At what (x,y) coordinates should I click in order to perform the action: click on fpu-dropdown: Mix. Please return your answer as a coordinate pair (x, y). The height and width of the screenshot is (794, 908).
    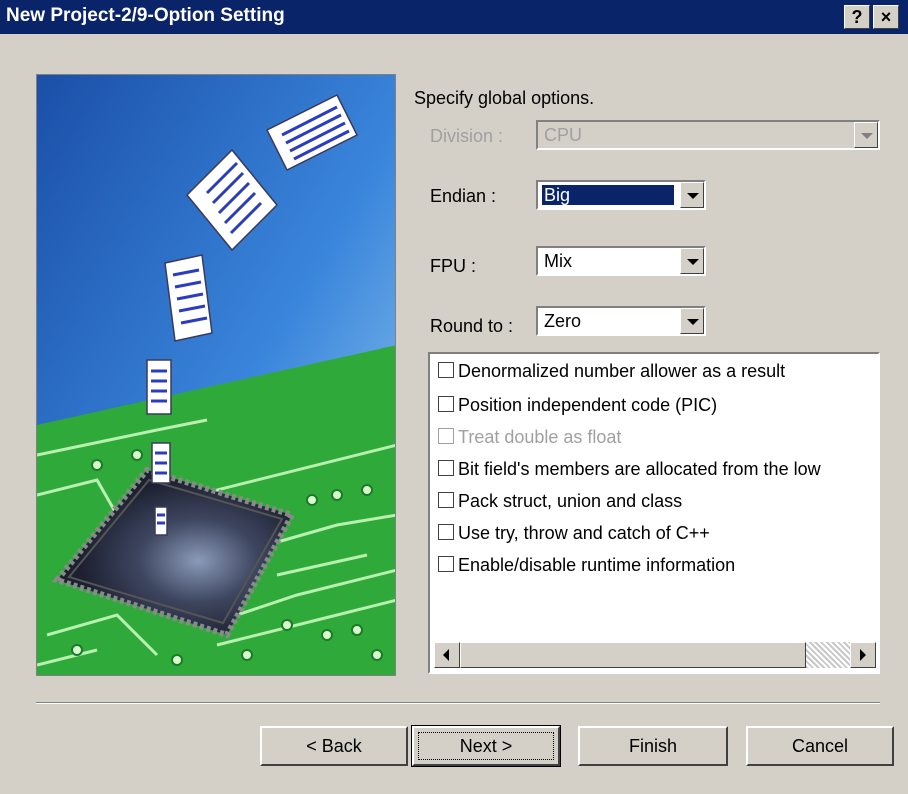
    Looking at the image, I should click on (621, 261).